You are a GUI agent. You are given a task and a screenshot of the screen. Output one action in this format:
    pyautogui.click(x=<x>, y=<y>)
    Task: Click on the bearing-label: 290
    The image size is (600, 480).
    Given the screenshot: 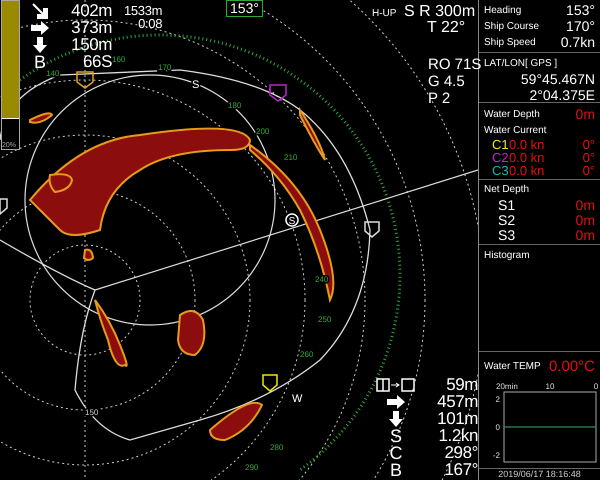 What is the action you would take?
    pyautogui.click(x=251, y=467)
    